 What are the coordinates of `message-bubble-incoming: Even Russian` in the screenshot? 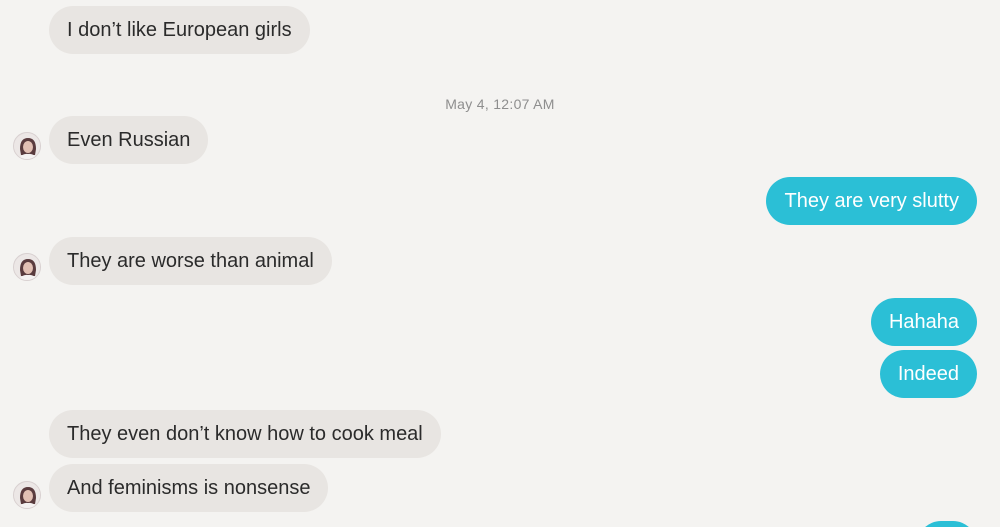 It's located at (129, 140).